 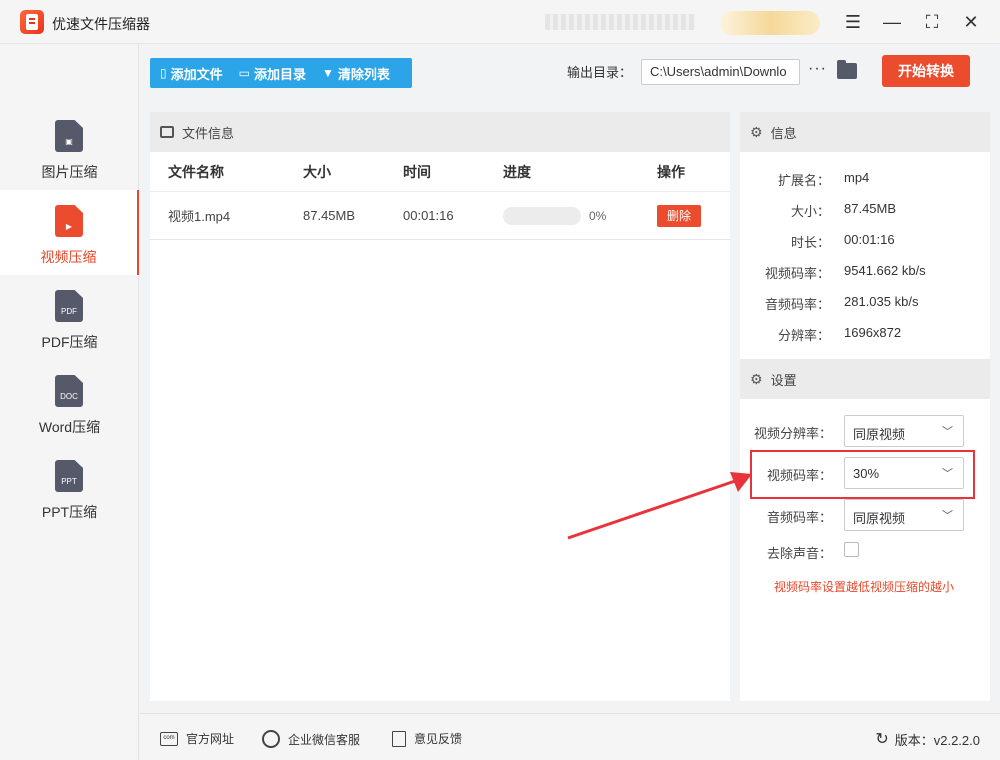 I want to click on info-resolution: 分辨率： 1696x872, so click(x=839, y=334).